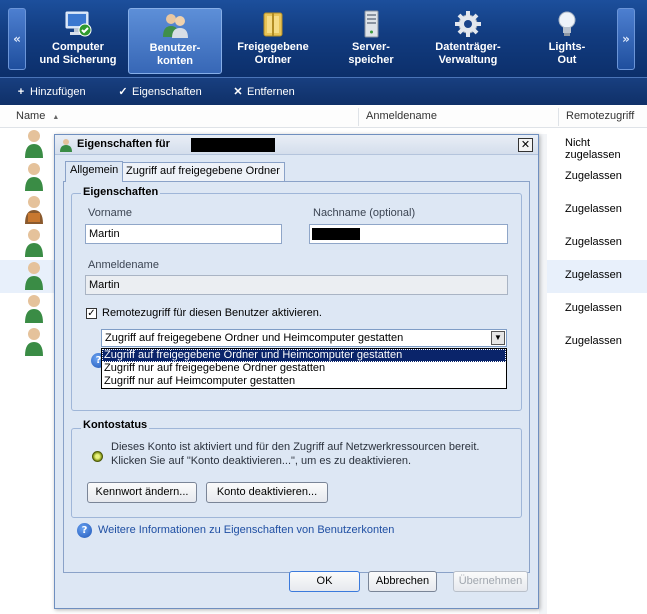  I want to click on user-icon, so click(66, 145).